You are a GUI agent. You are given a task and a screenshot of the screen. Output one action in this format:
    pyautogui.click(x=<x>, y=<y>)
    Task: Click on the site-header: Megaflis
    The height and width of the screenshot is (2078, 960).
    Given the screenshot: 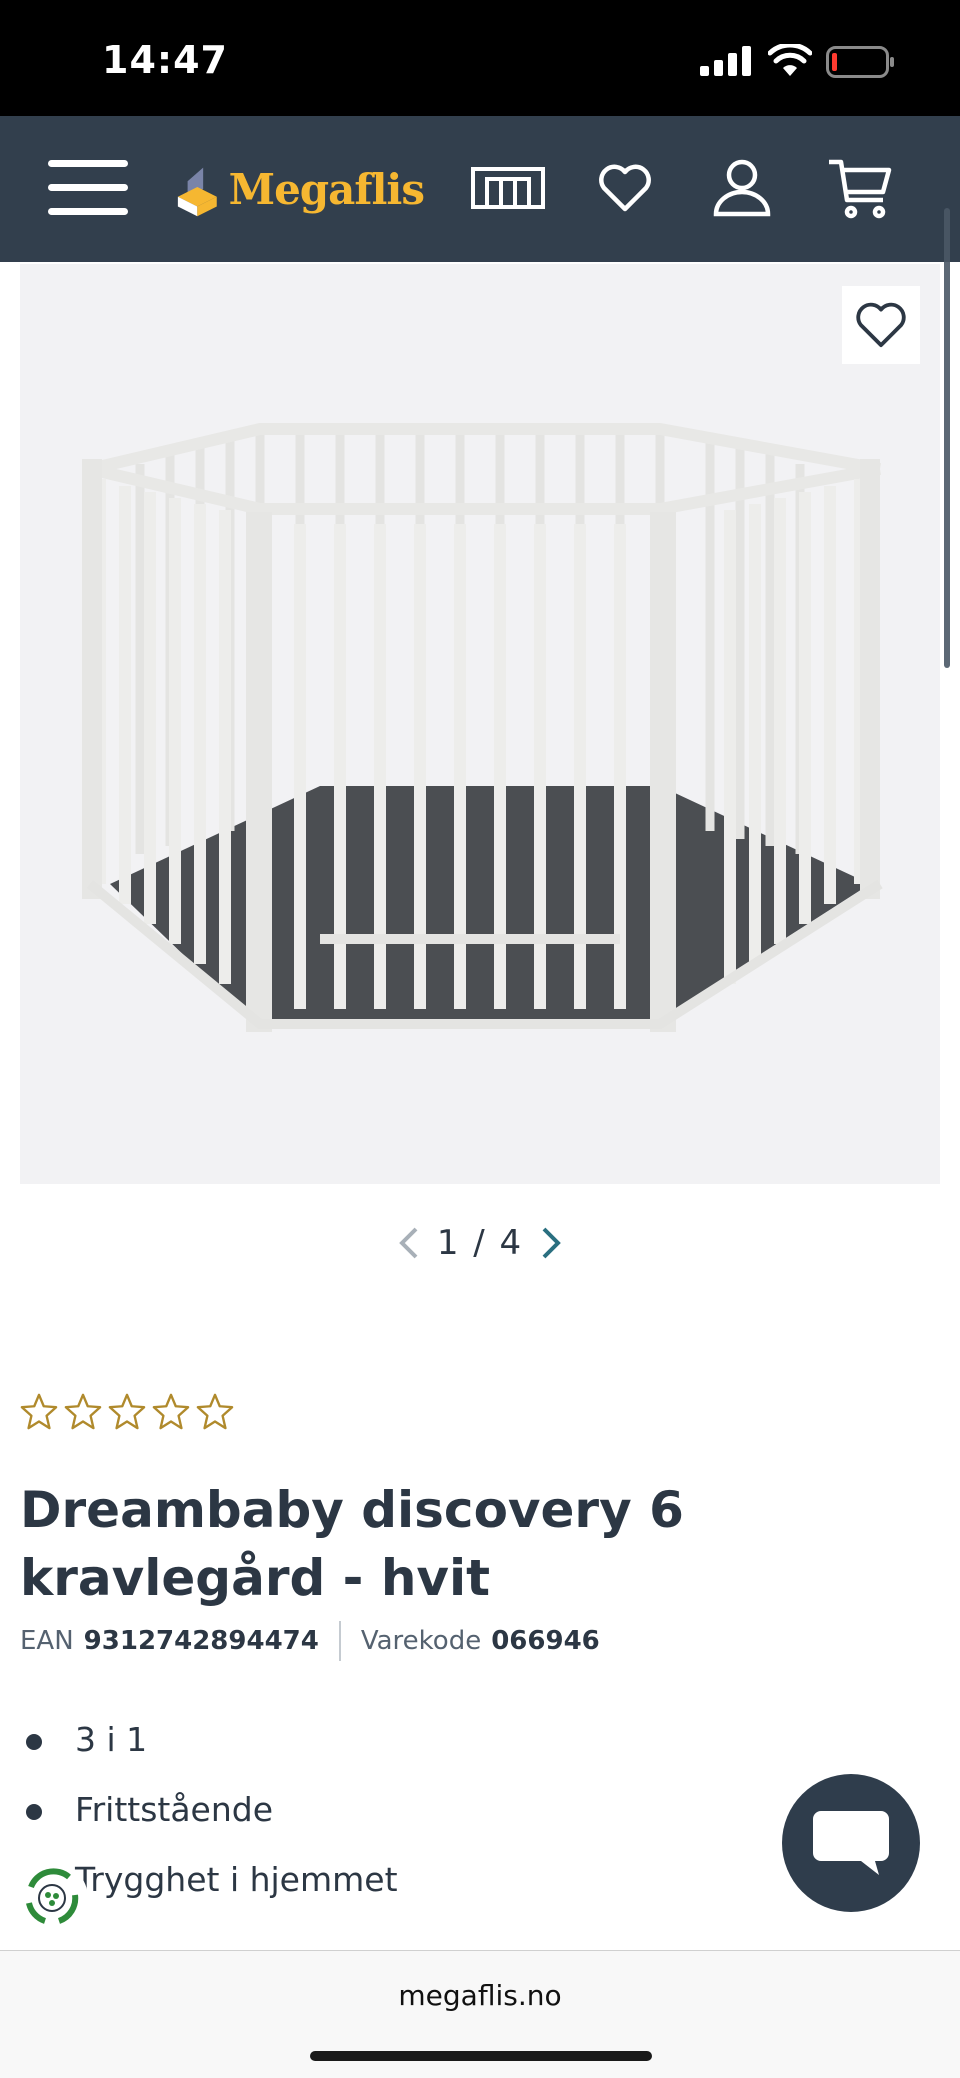 What is the action you would take?
    pyautogui.click(x=480, y=189)
    